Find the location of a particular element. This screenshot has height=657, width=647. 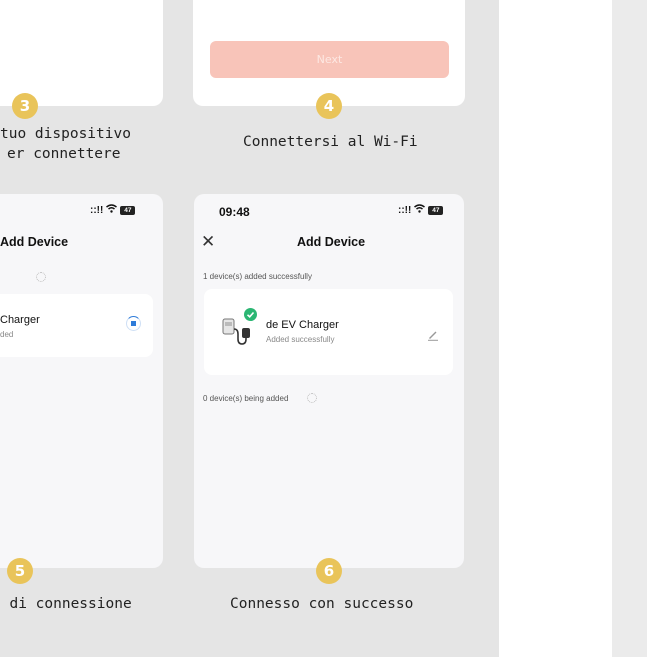

step4-badge: 4 is located at coordinates (329, 106).